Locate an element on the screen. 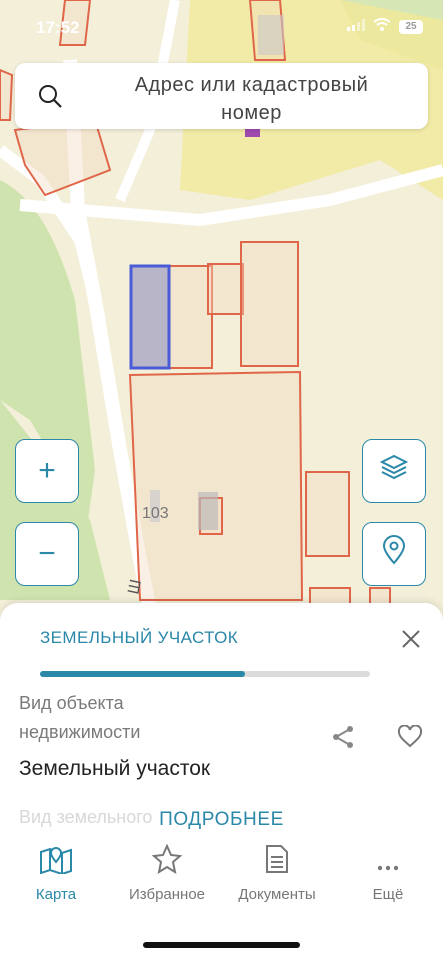  battery-icon: 25 is located at coordinates (411, 27).